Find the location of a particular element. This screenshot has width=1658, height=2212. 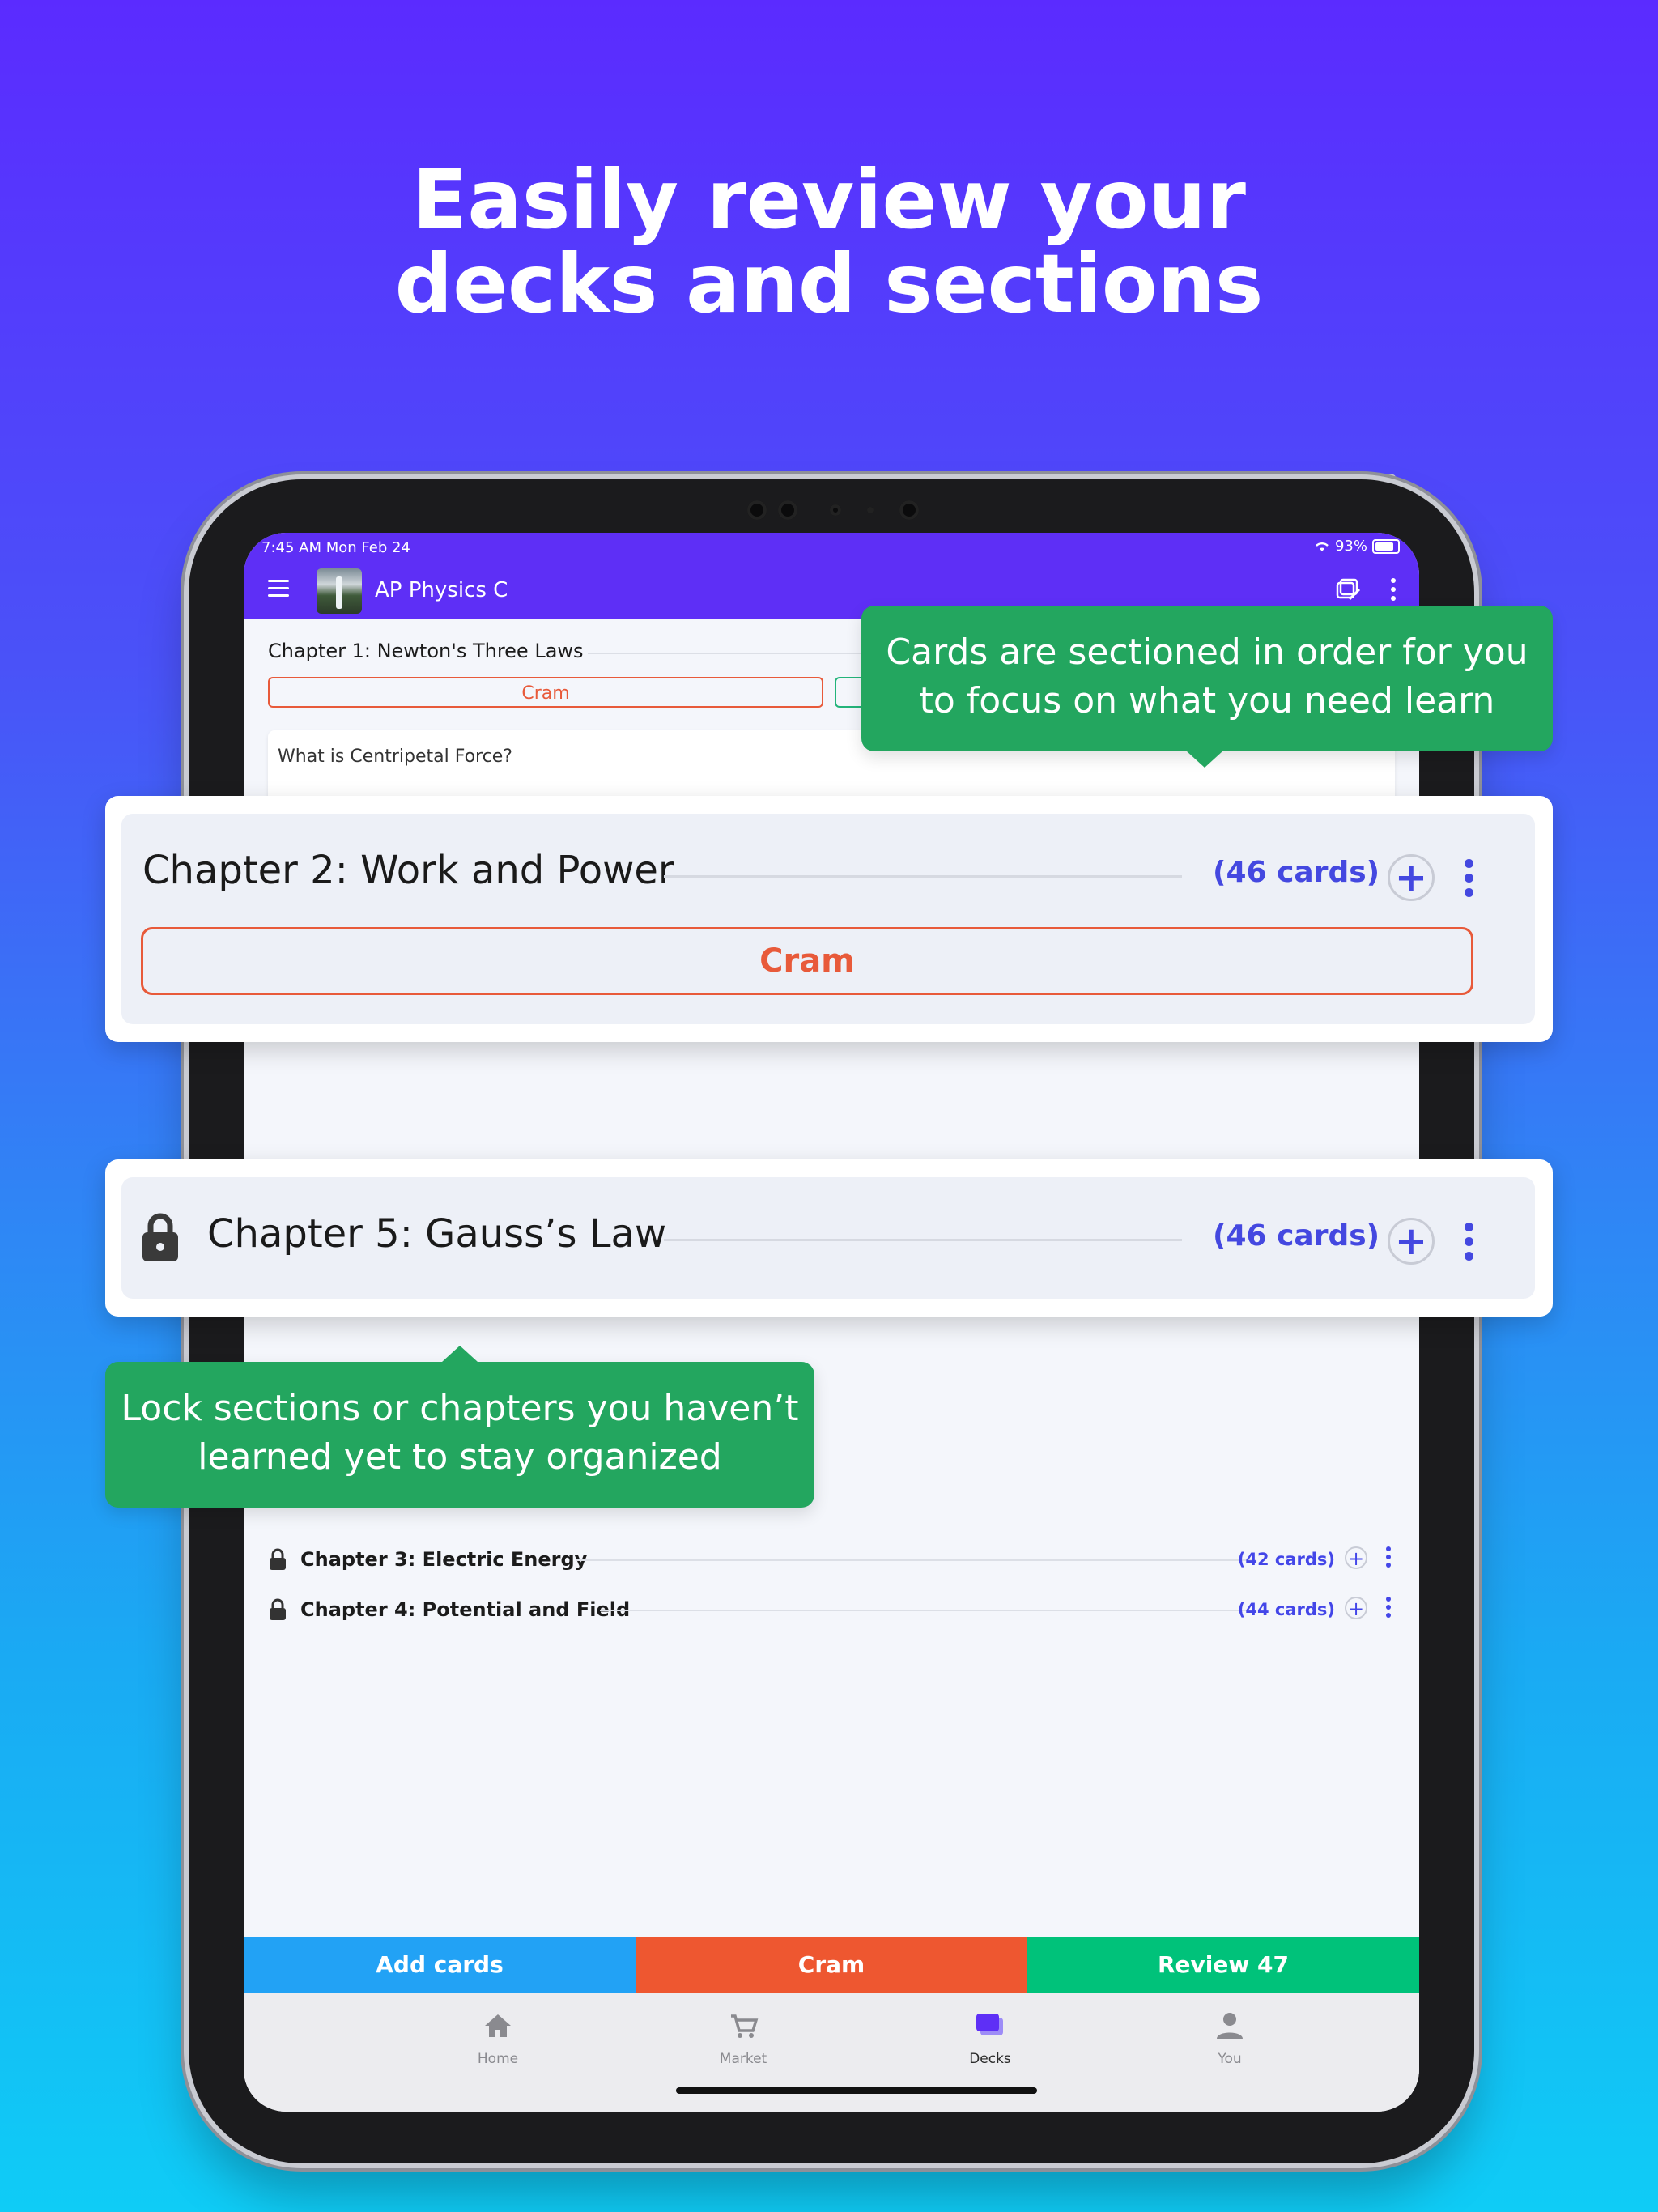

bubble-line-1: Cards are sectioned in order for you is located at coordinates (1207, 653).